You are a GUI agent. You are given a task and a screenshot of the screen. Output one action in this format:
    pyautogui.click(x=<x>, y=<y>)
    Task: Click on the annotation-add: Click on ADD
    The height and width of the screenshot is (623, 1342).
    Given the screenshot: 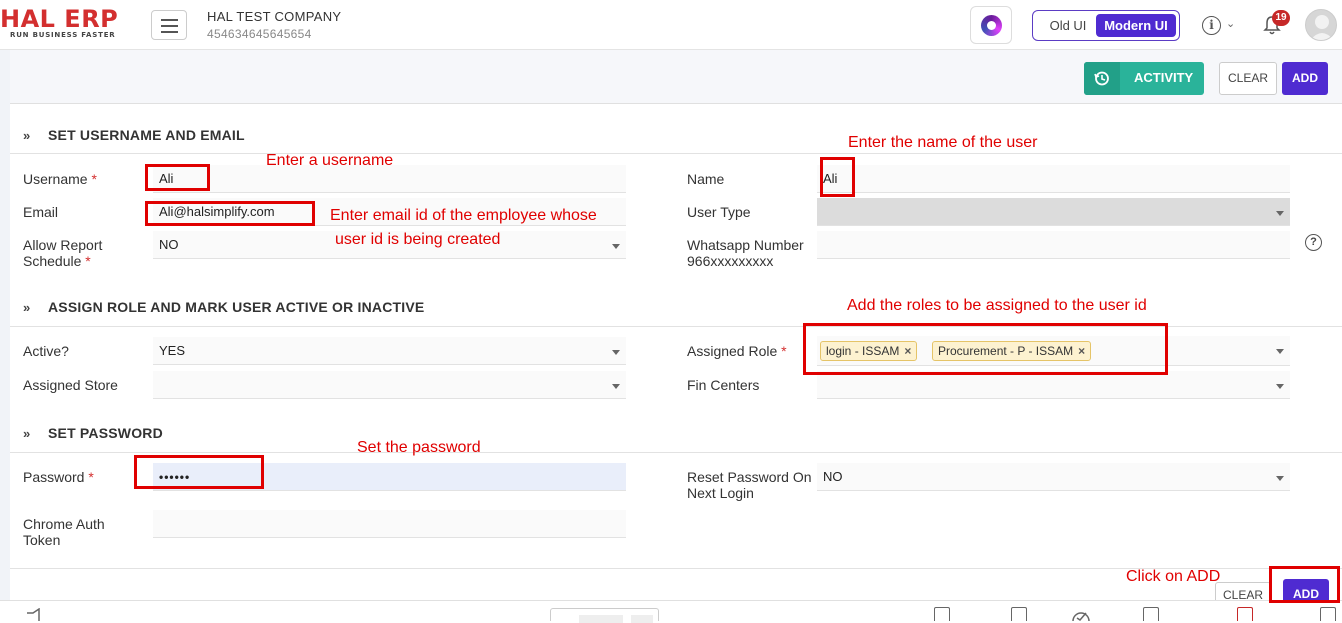 What is the action you would take?
    pyautogui.click(x=1173, y=576)
    